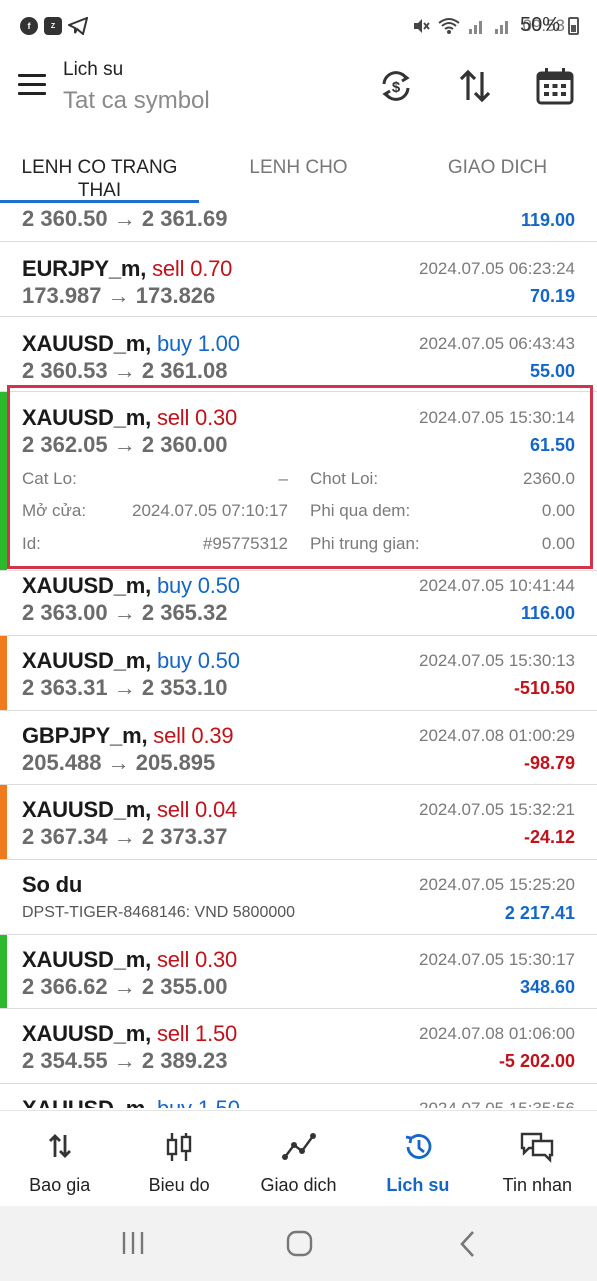 The height and width of the screenshot is (1281, 597). What do you see at coordinates (449, 25) in the screenshot?
I see `wifi-icon` at bounding box center [449, 25].